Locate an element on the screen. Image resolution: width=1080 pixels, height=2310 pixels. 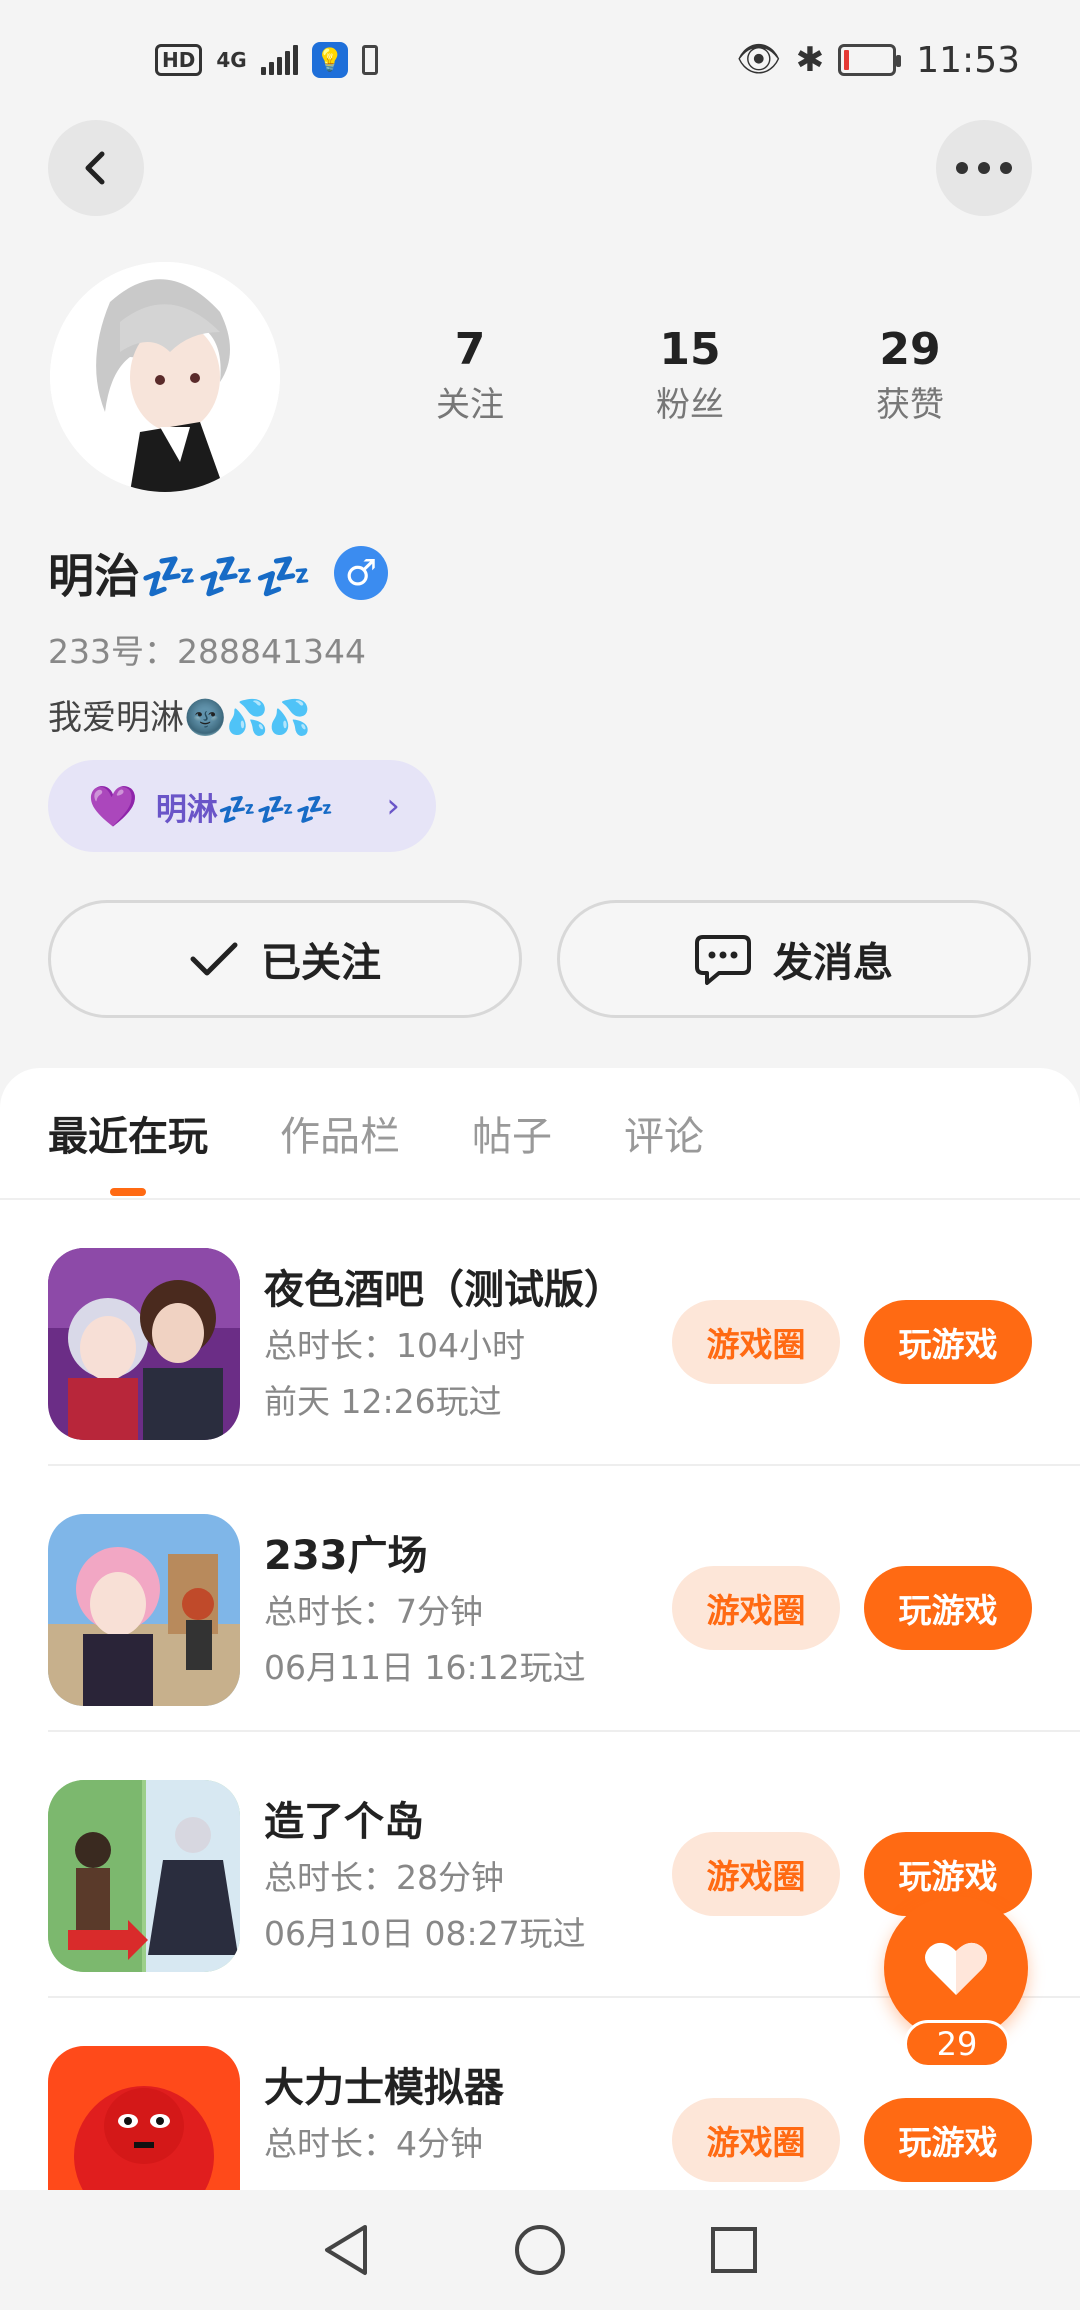
stat-value: 29 is located at coordinates (910, 349).